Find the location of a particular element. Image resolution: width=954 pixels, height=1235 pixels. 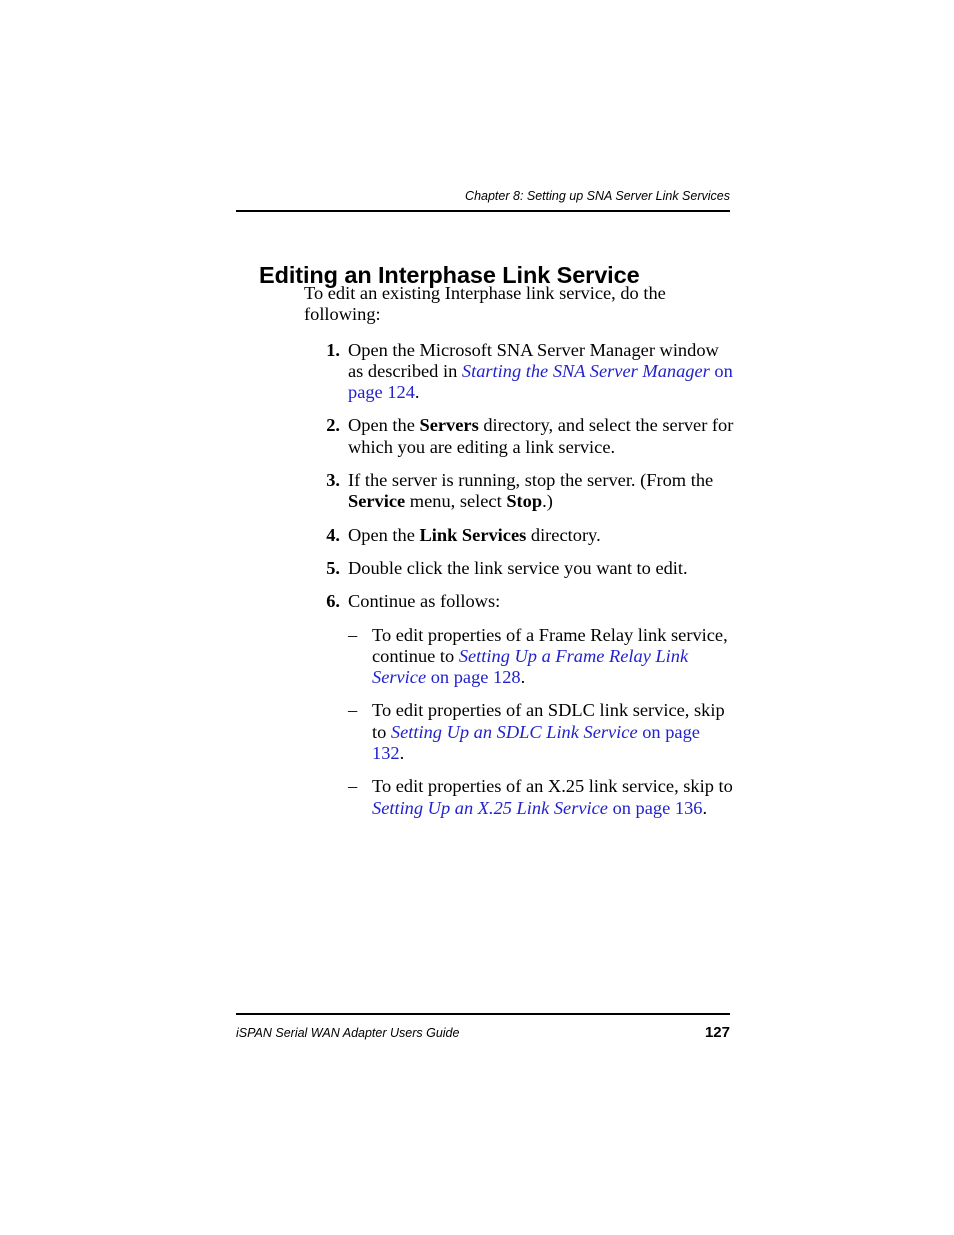

list-item-text: Open the Link Services directory. is located at coordinates (474, 535).